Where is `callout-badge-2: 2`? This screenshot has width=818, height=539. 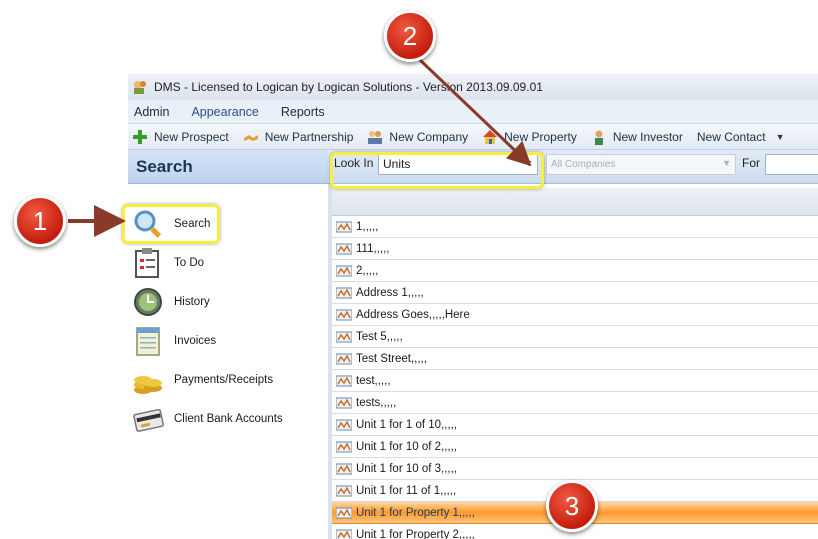 callout-badge-2: 2 is located at coordinates (410, 36).